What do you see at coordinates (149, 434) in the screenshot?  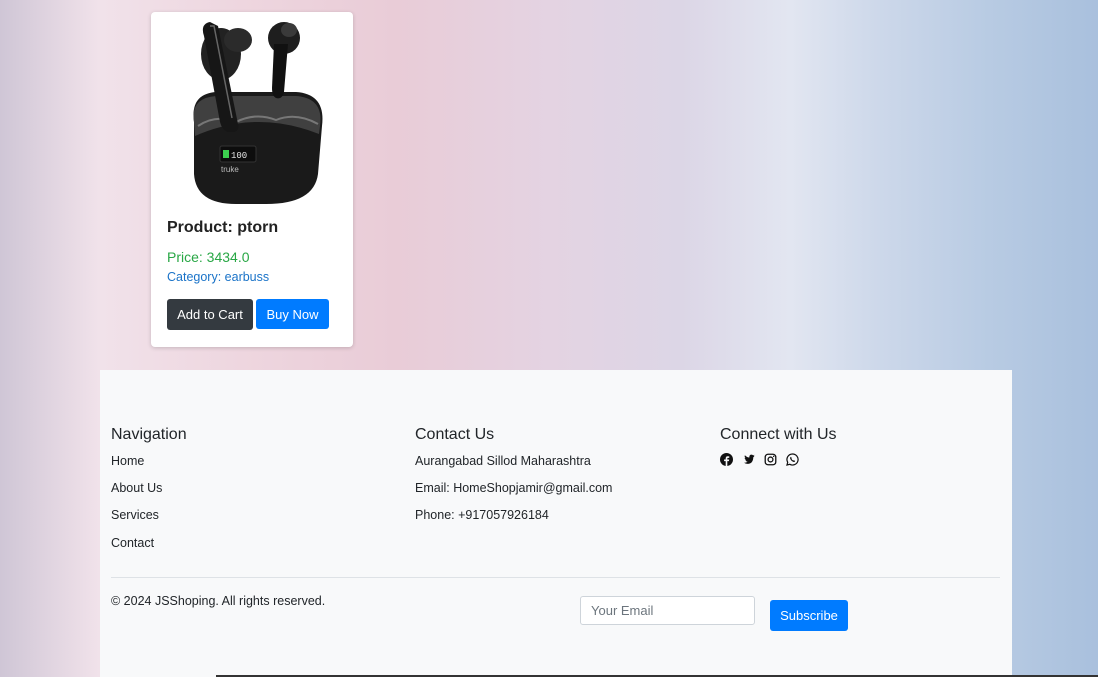 I see `navigation-title: Navigation` at bounding box center [149, 434].